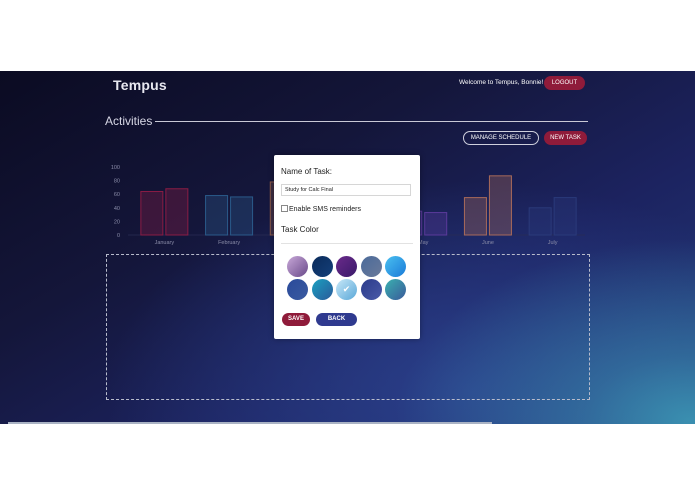 This screenshot has width=695, height=494. What do you see at coordinates (165, 243) in the screenshot?
I see `x-tick-label: January` at bounding box center [165, 243].